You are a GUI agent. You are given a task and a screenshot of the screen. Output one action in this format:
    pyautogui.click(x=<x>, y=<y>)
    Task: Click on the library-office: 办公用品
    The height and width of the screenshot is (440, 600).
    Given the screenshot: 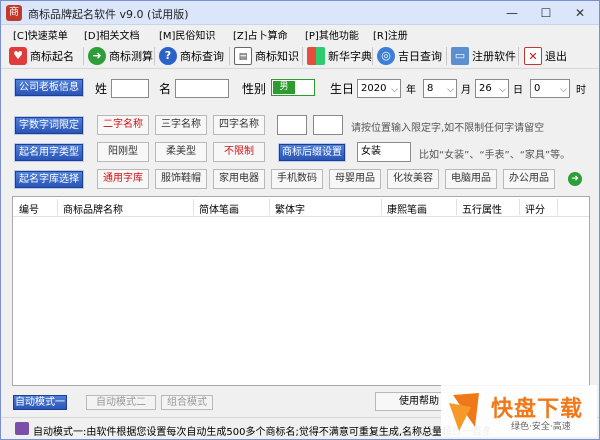 What is the action you would take?
    pyautogui.click(x=529, y=179)
    